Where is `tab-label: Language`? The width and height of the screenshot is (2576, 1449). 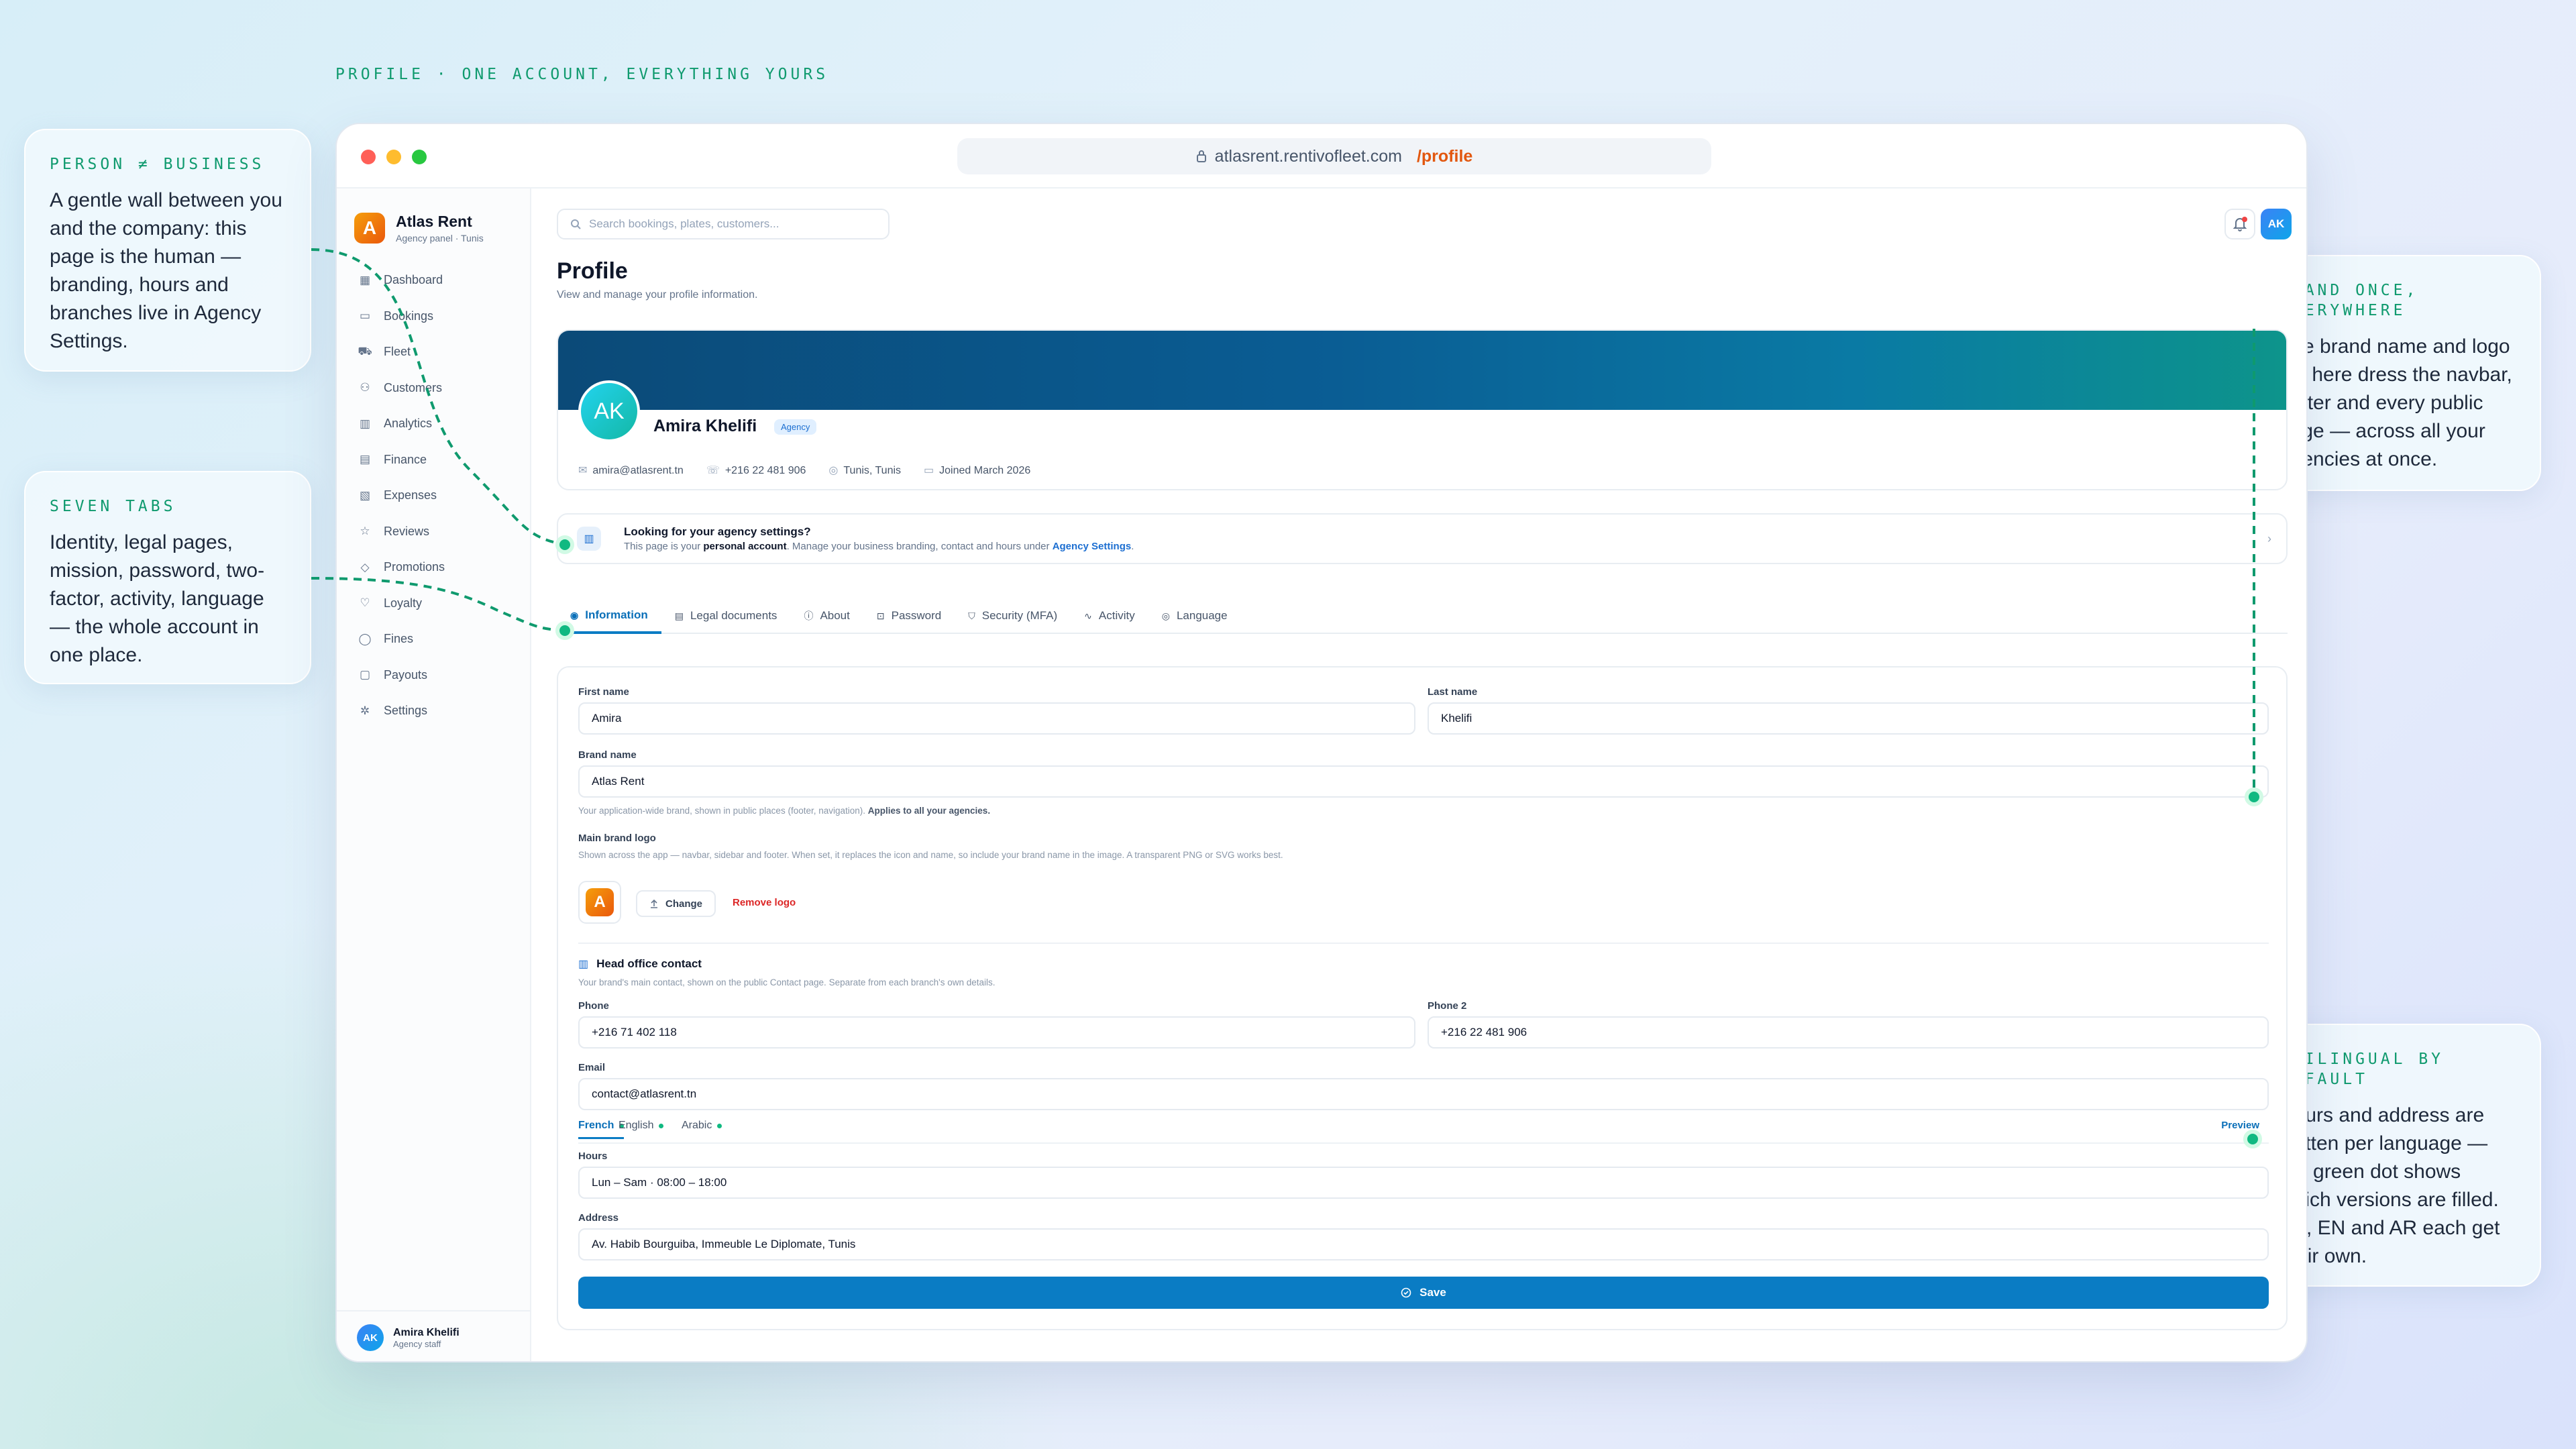 tab-label: Language is located at coordinates (1202, 615).